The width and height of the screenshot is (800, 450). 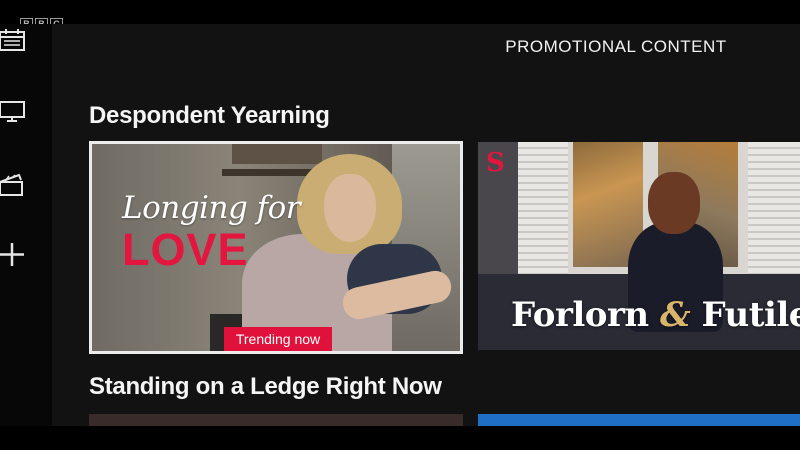 What do you see at coordinates (400, 12) in the screenshot?
I see `letterbox-top` at bounding box center [400, 12].